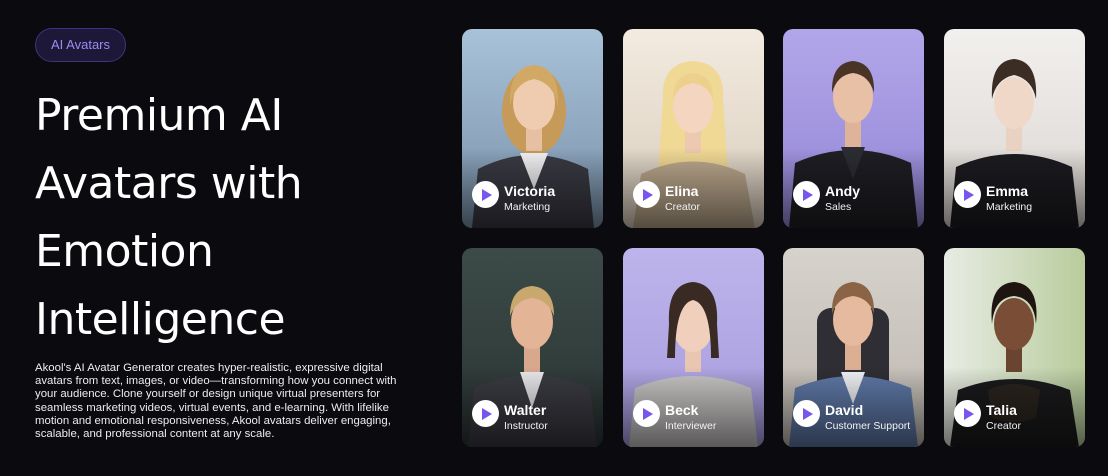  Describe the element at coordinates (838, 207) in the screenshot. I see `avatar-role: Sales` at that location.